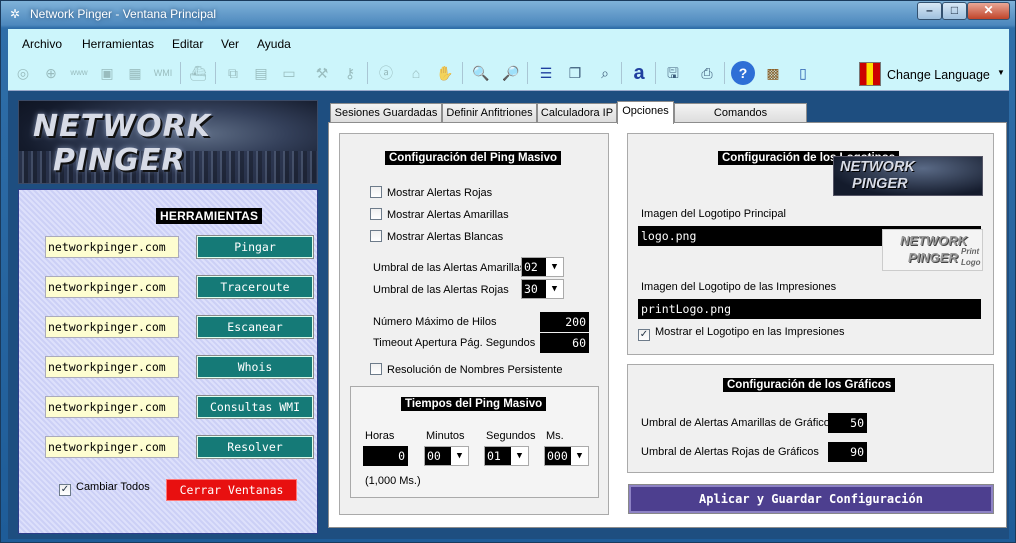 This screenshot has width=1016, height=543. I want to click on change-all-checkbox: ✓ Cambiar Todos, so click(104, 488).